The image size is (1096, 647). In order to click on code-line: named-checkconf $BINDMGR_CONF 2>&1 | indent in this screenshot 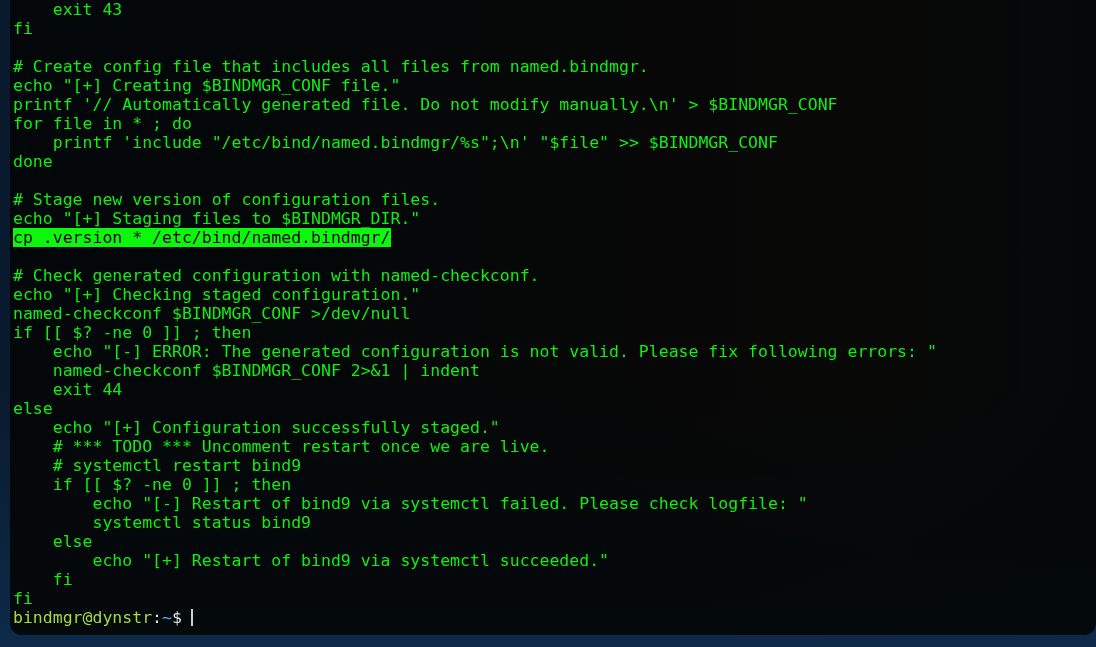, I will do `click(265, 370)`.